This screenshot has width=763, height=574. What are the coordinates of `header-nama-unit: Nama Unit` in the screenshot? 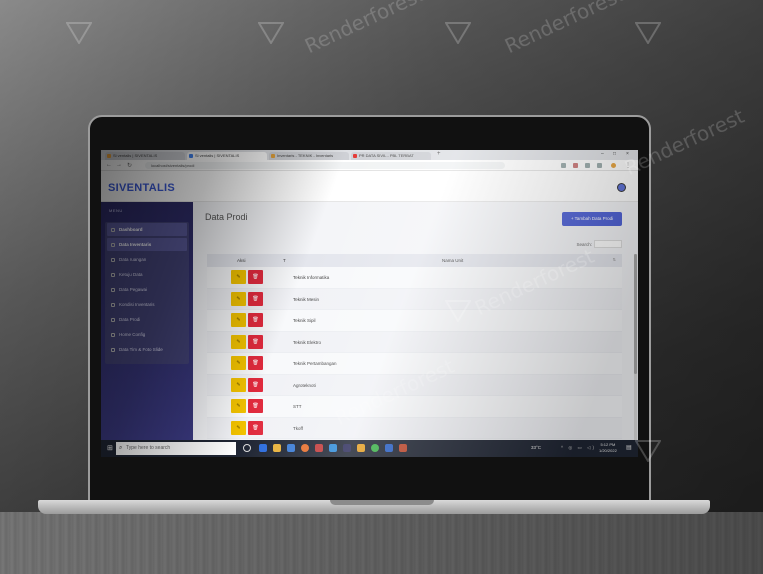 It's located at (452, 260).